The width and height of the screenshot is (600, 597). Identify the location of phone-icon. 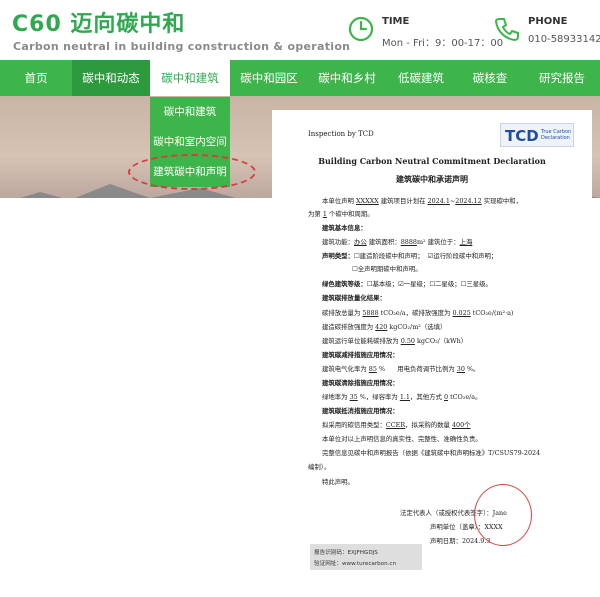
(506, 30).